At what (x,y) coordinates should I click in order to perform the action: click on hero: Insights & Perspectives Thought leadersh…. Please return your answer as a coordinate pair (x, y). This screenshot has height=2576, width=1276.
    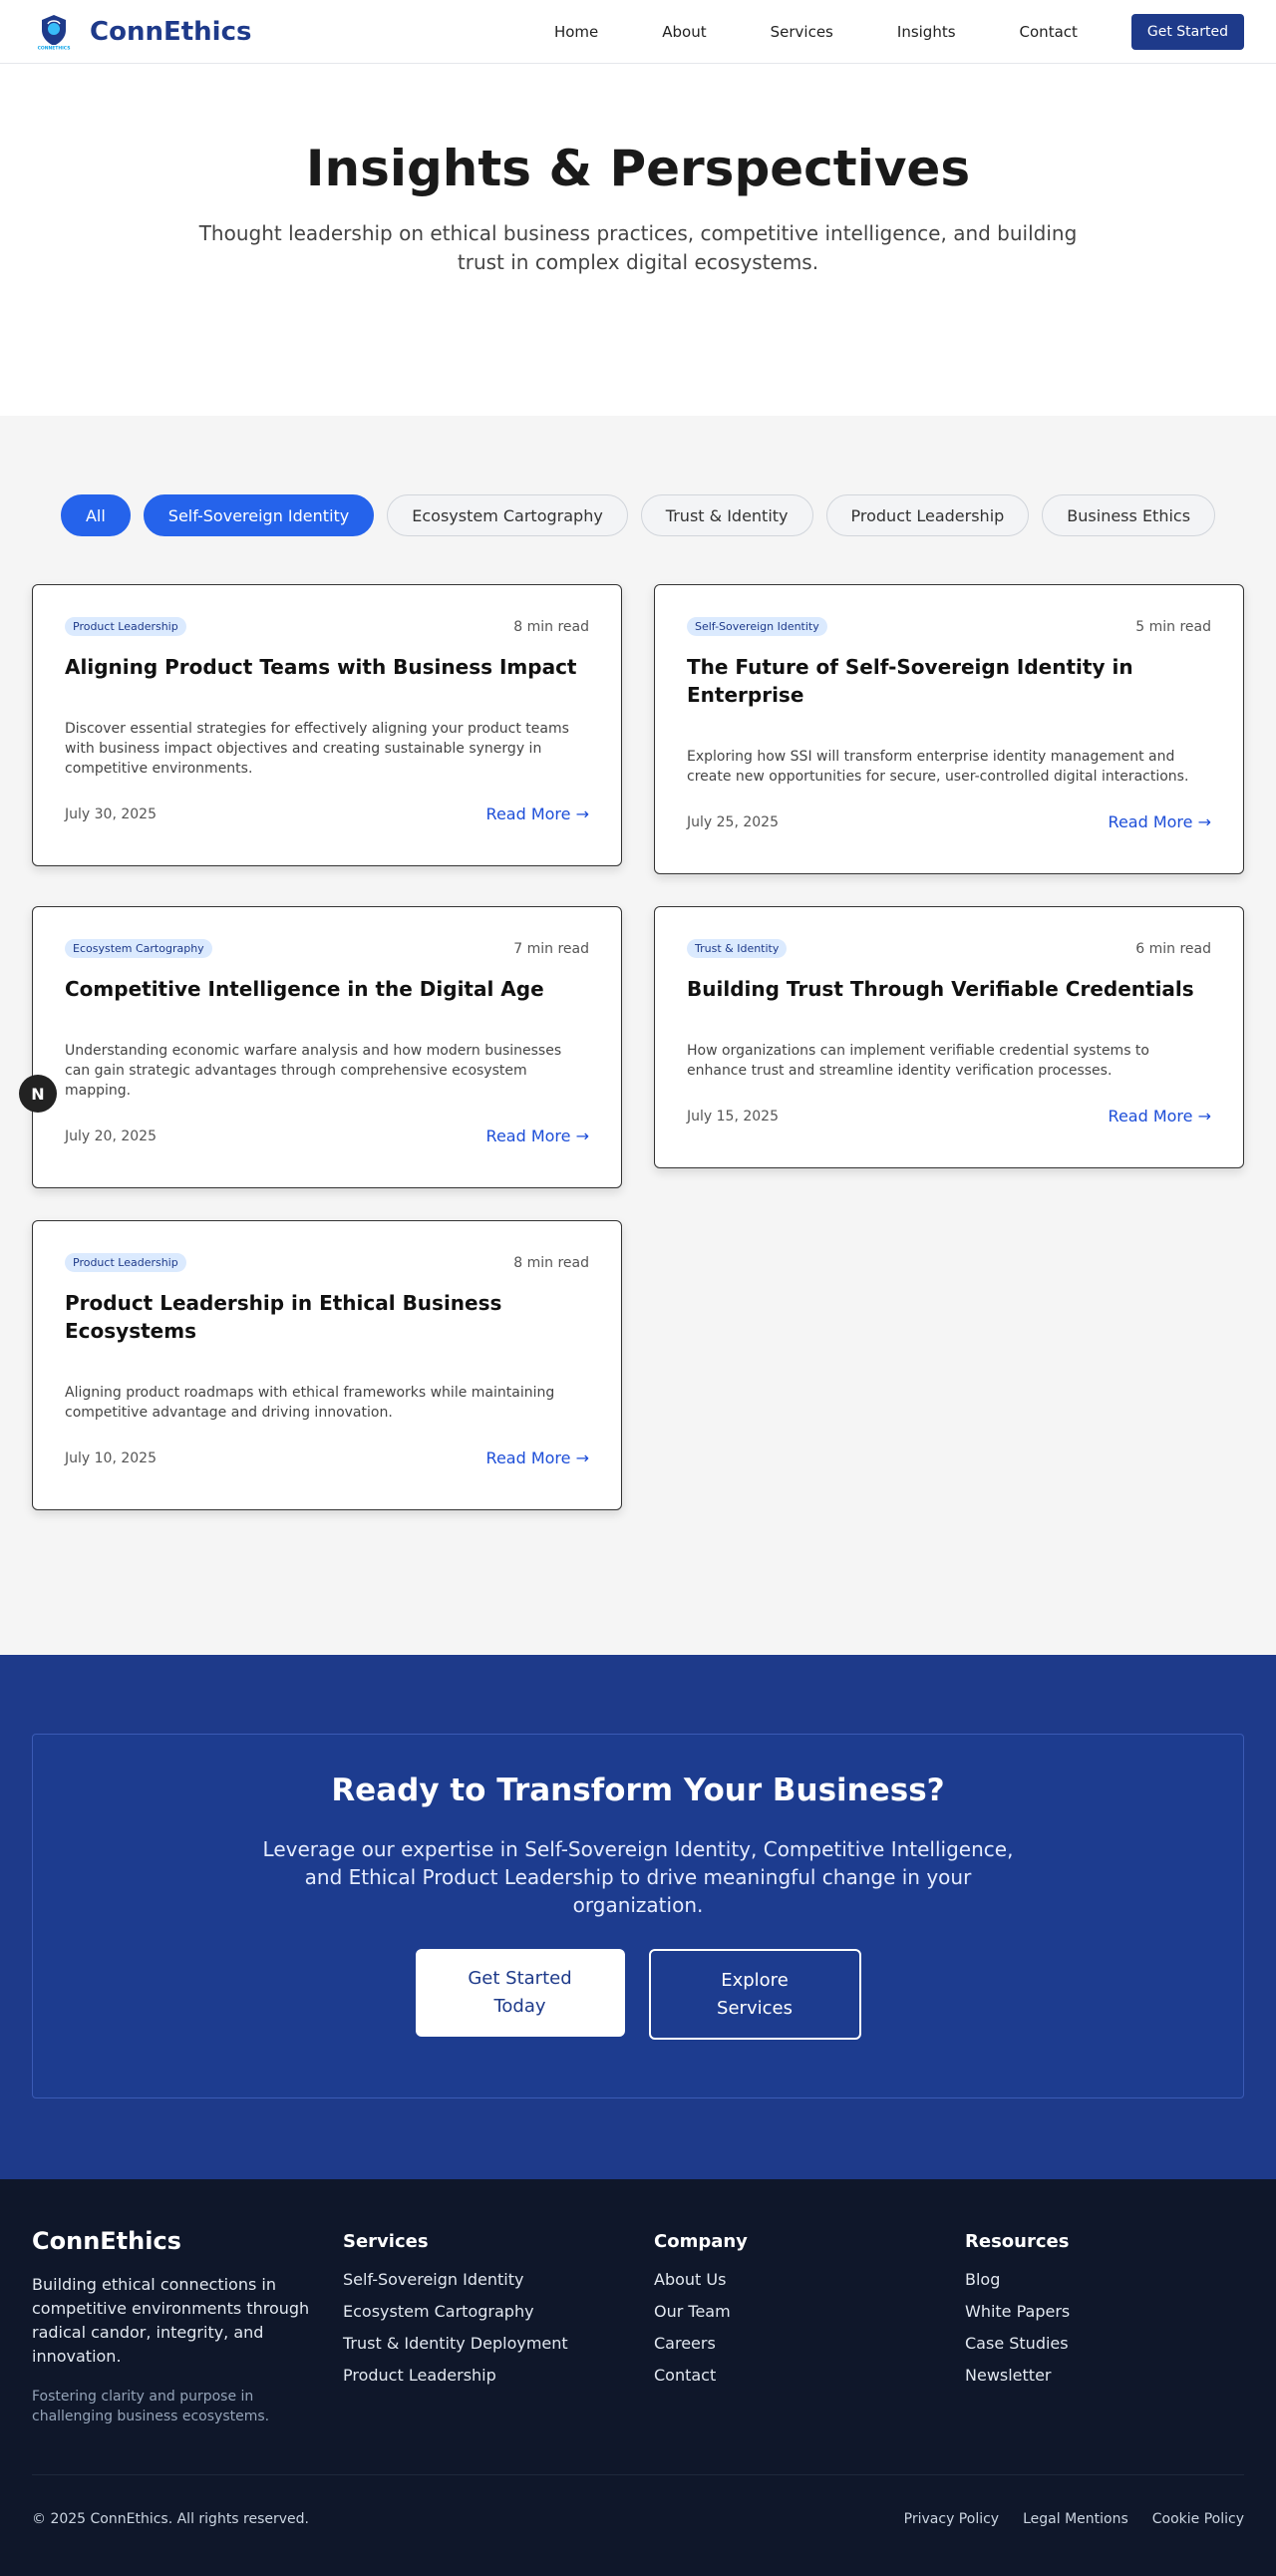
    Looking at the image, I should click on (638, 240).